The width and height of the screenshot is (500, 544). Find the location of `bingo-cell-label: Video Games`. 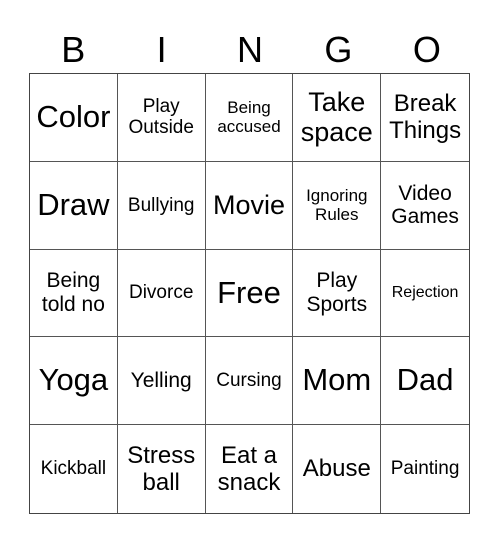

bingo-cell-label: Video Games is located at coordinates (425, 205).